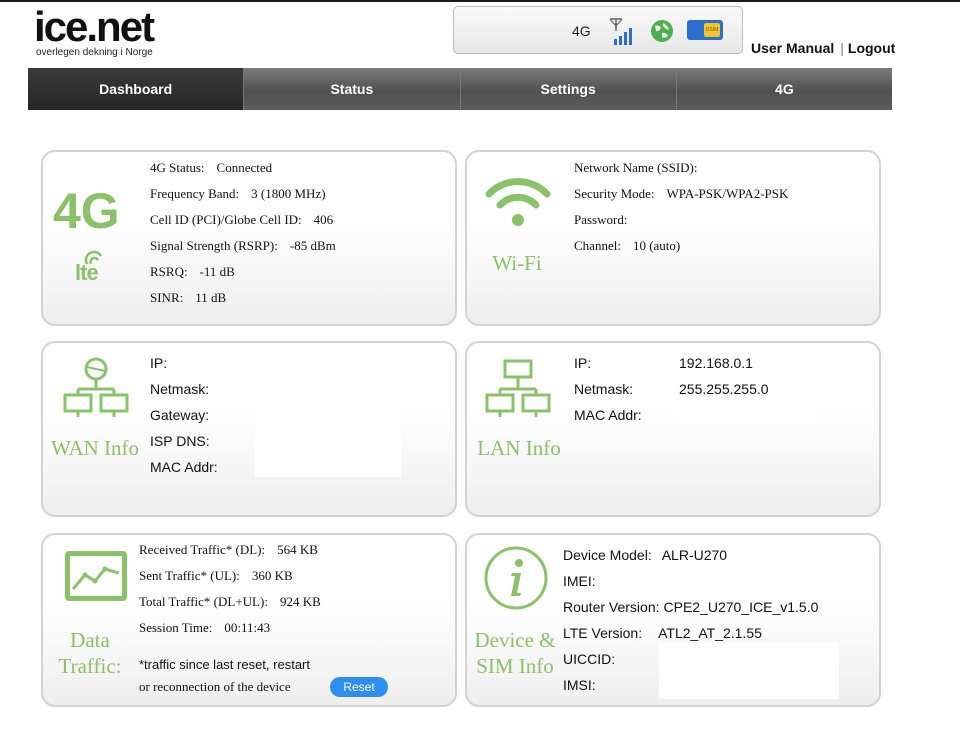 The height and width of the screenshot is (742, 960). I want to click on wan-row-mac: MAC Addr:, so click(184, 467).